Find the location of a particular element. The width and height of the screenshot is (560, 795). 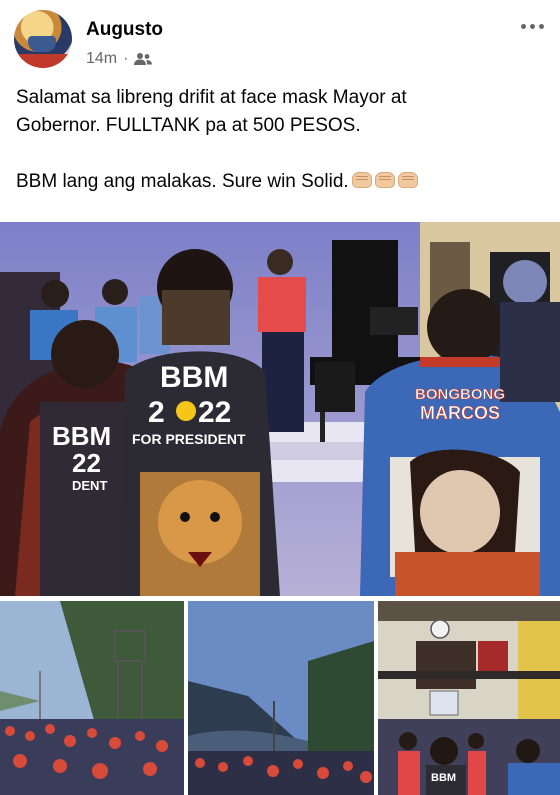

shirt-center-sub: FOR PRESIDENT is located at coordinates (189, 439).